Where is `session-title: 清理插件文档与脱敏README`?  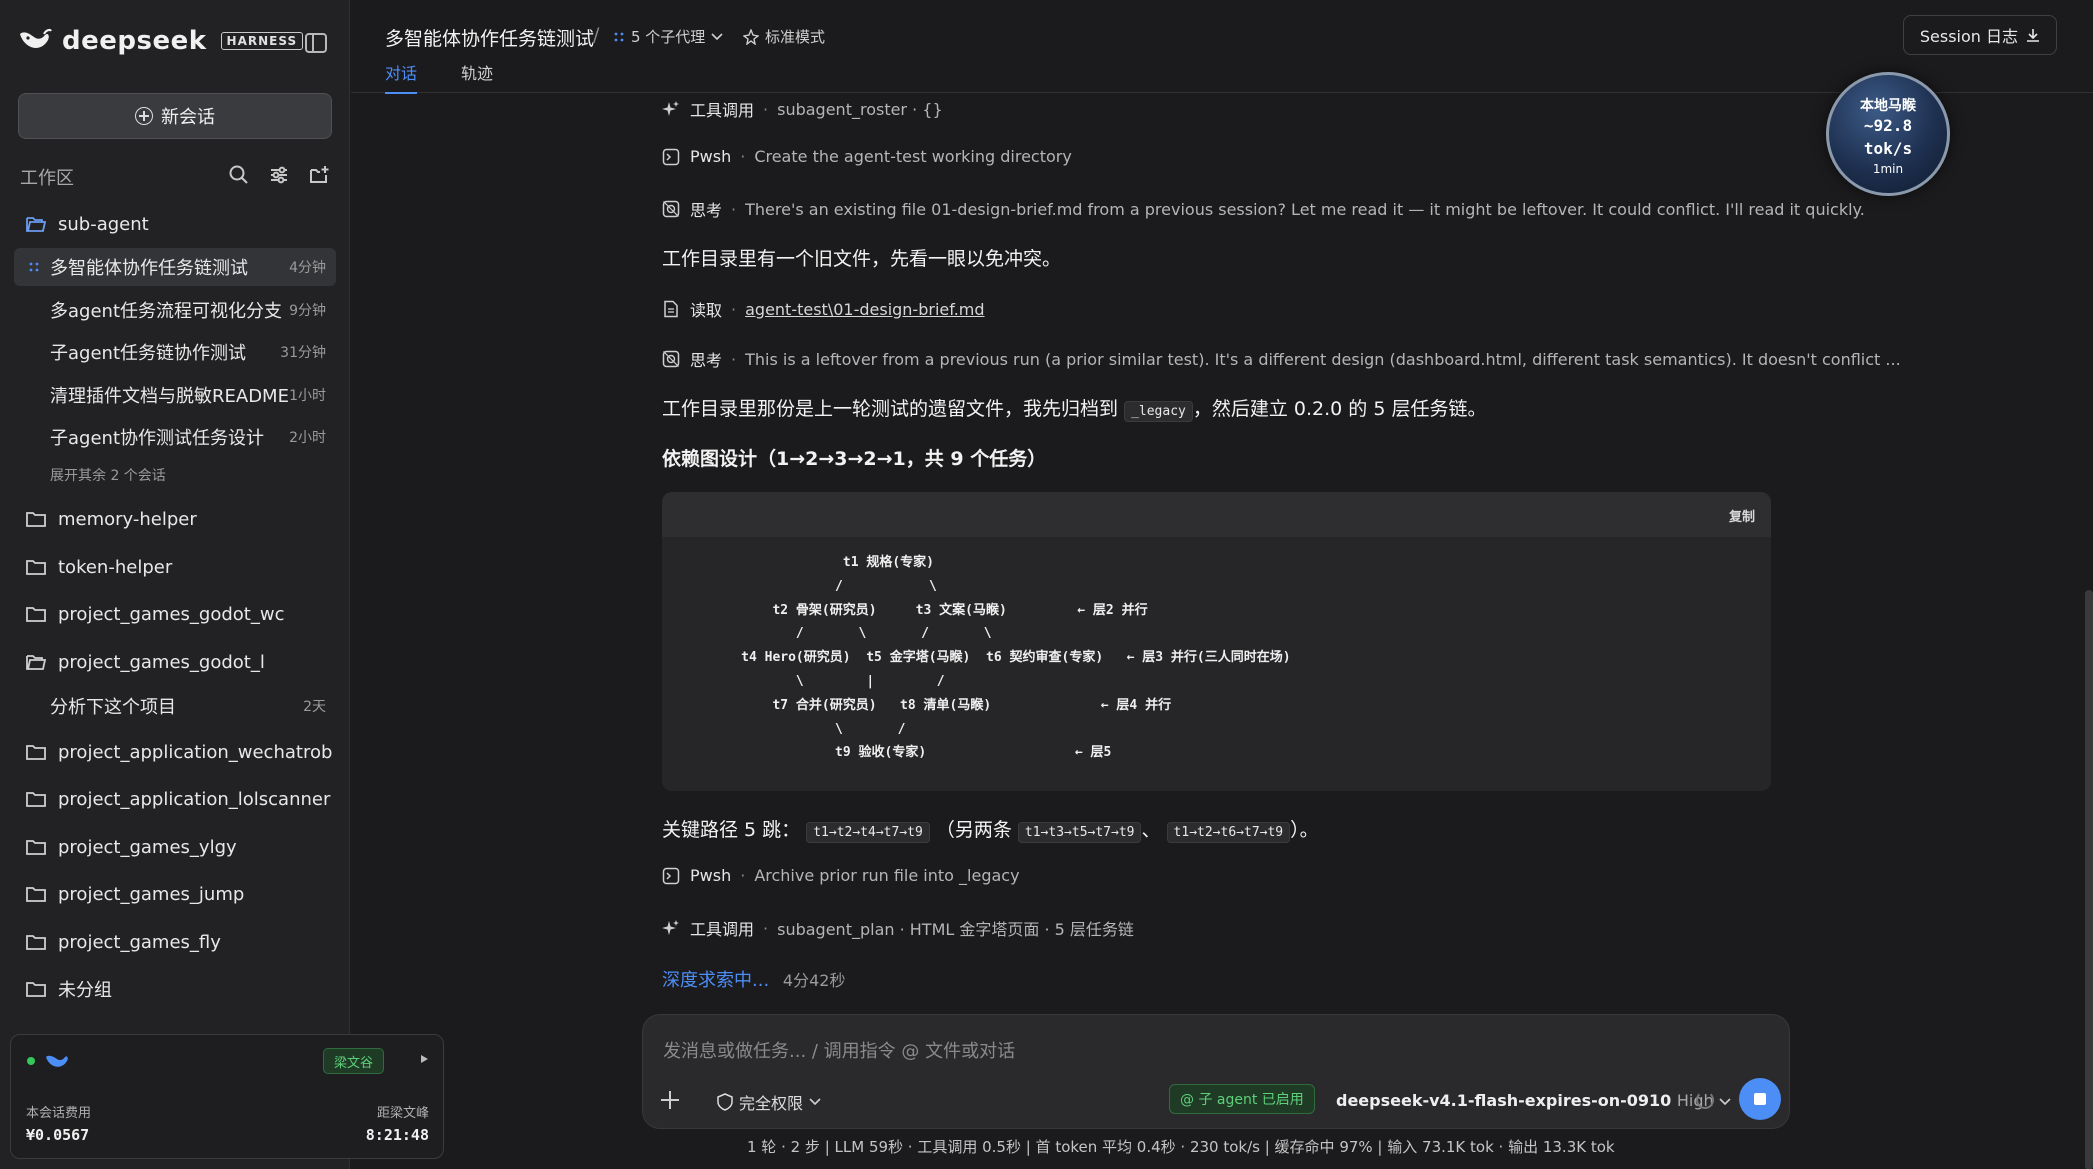 session-title: 清理插件文档与脱敏README is located at coordinates (169, 396).